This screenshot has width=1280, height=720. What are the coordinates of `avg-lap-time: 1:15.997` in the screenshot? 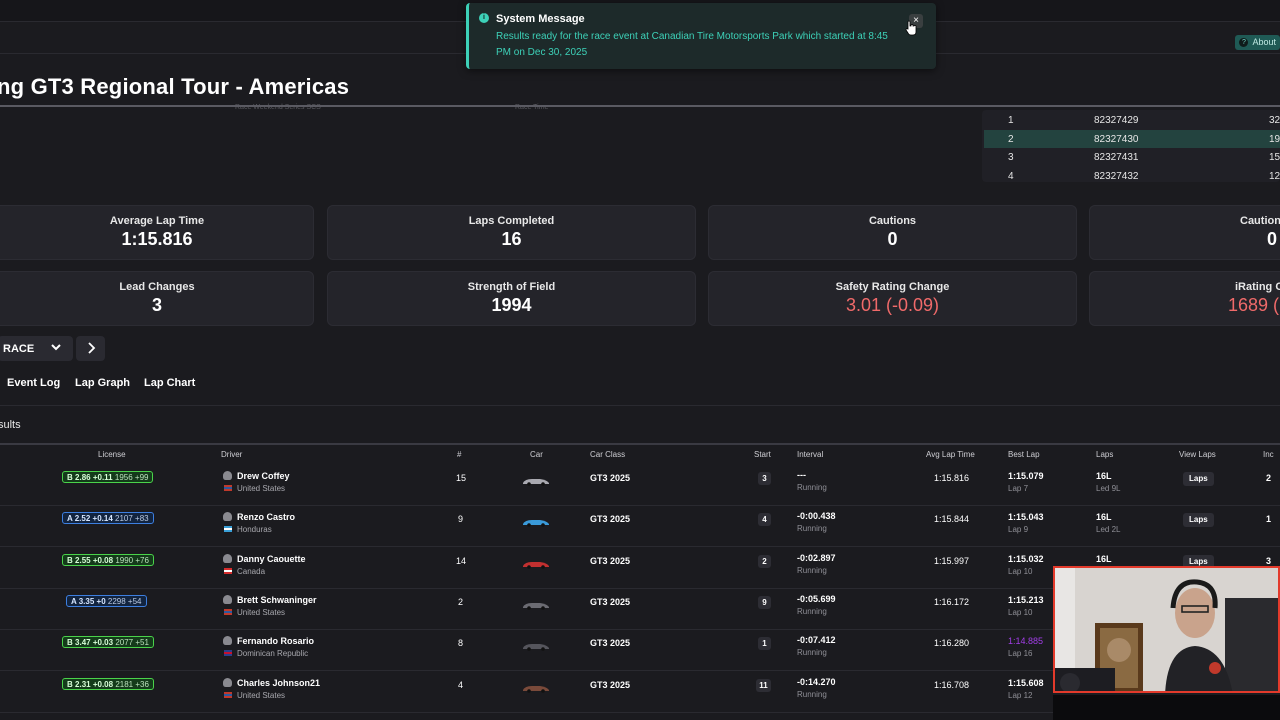 It's located at (952, 560).